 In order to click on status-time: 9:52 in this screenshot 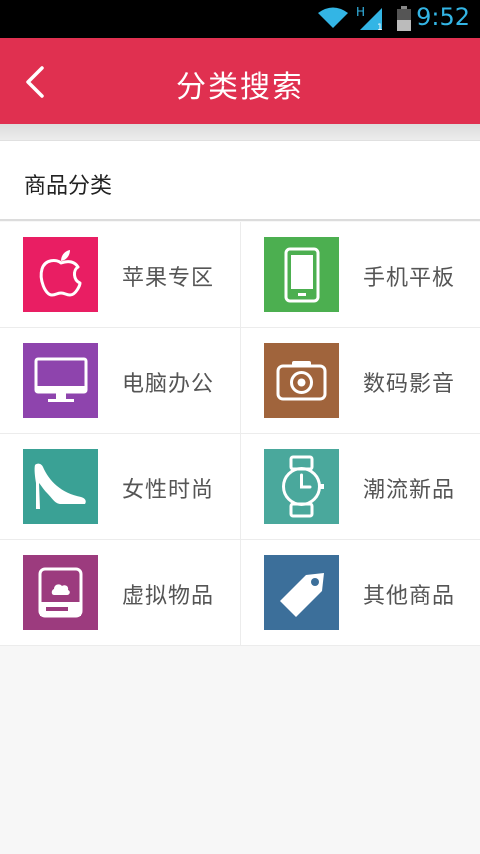, I will do `click(443, 17)`.